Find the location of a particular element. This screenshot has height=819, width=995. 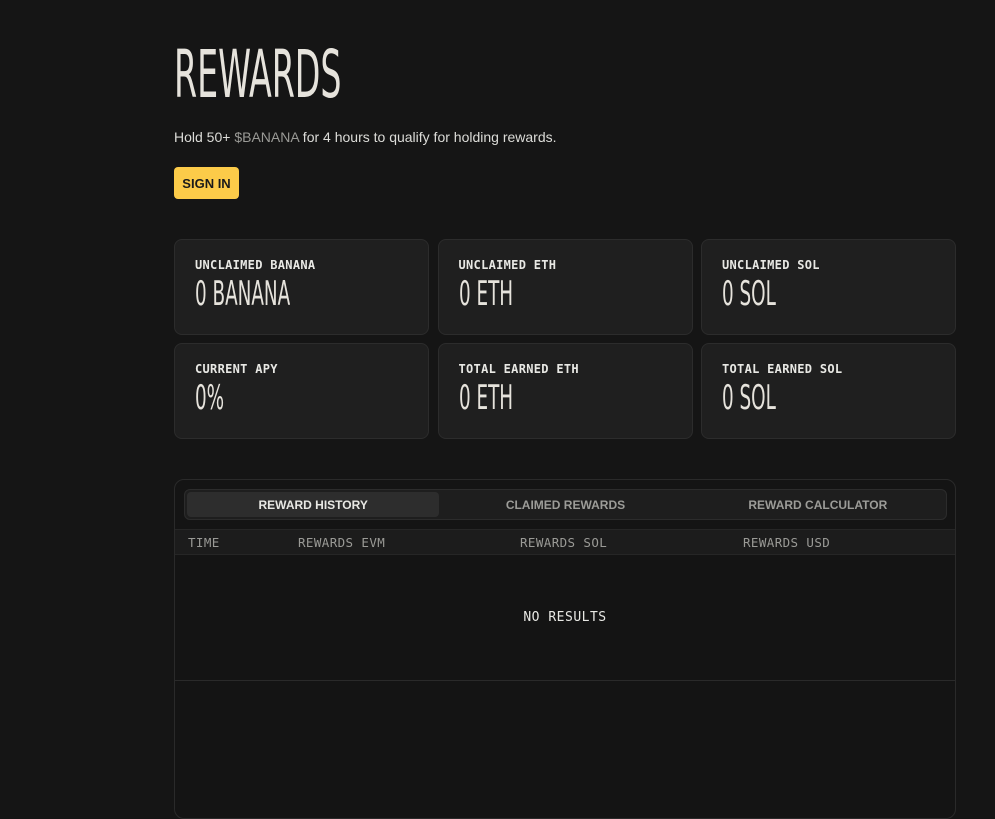

table-body: NO RESULTS is located at coordinates (565, 618).